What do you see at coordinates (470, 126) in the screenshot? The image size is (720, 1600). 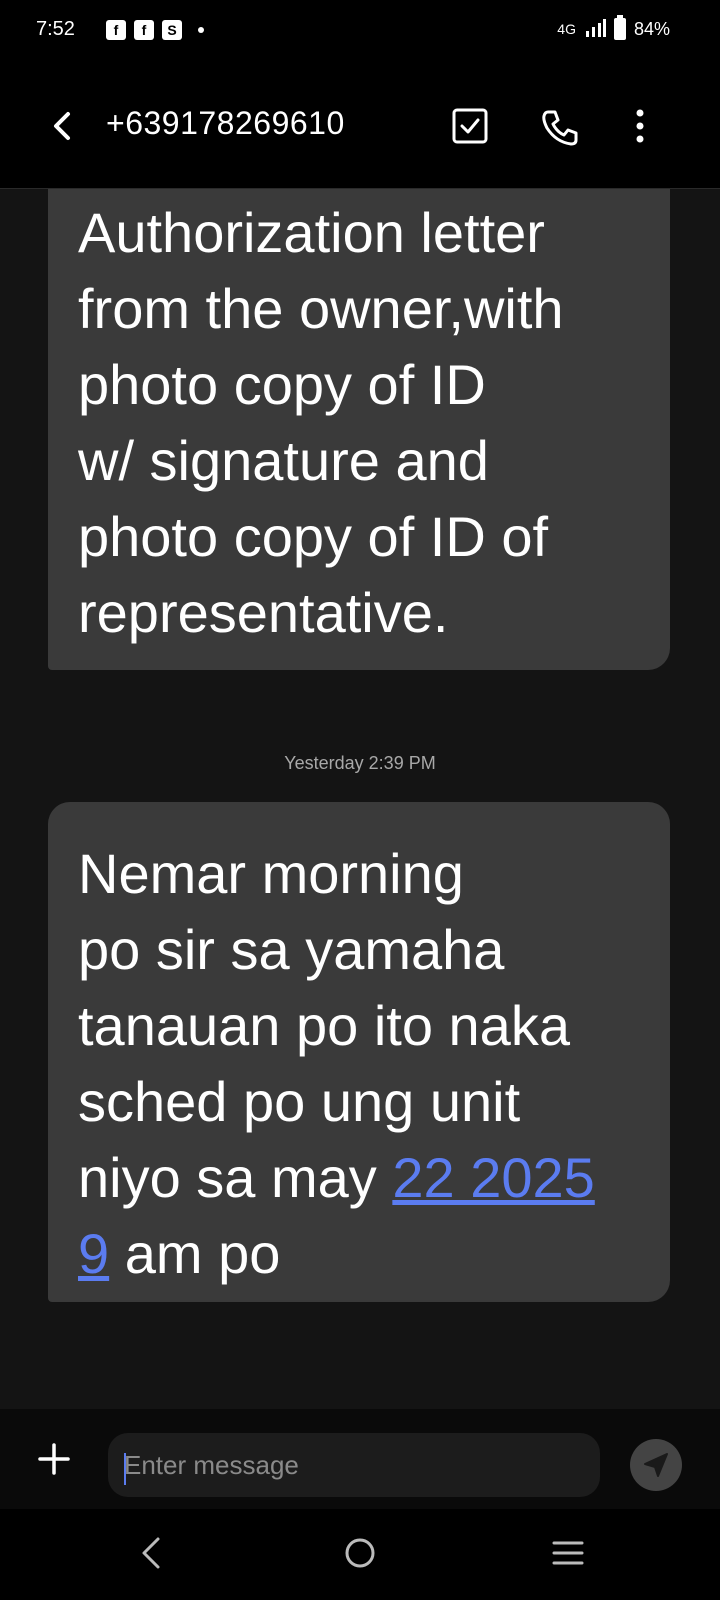 I see `checkbox-icon` at bounding box center [470, 126].